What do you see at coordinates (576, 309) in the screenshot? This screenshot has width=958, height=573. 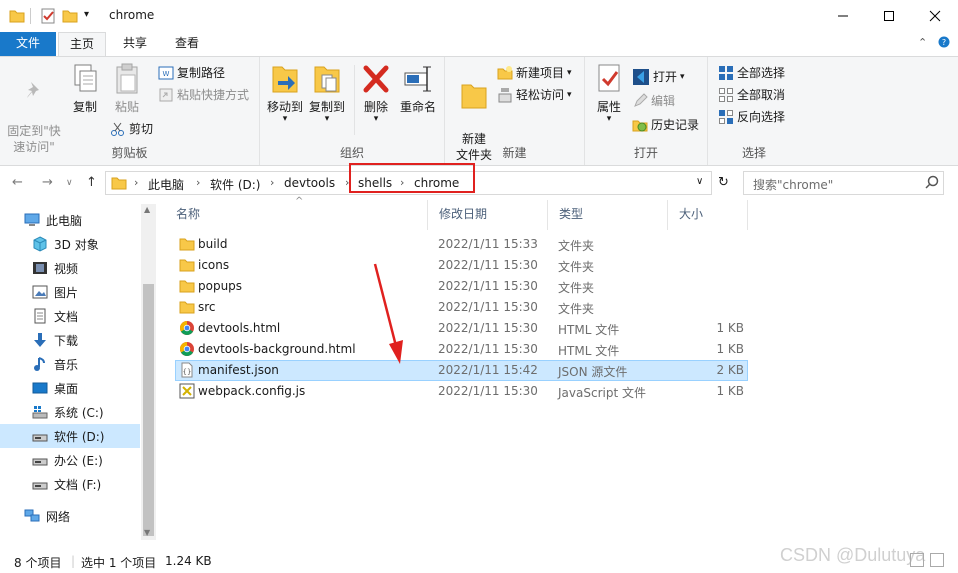 I see `file-type: 文件夹` at bounding box center [576, 309].